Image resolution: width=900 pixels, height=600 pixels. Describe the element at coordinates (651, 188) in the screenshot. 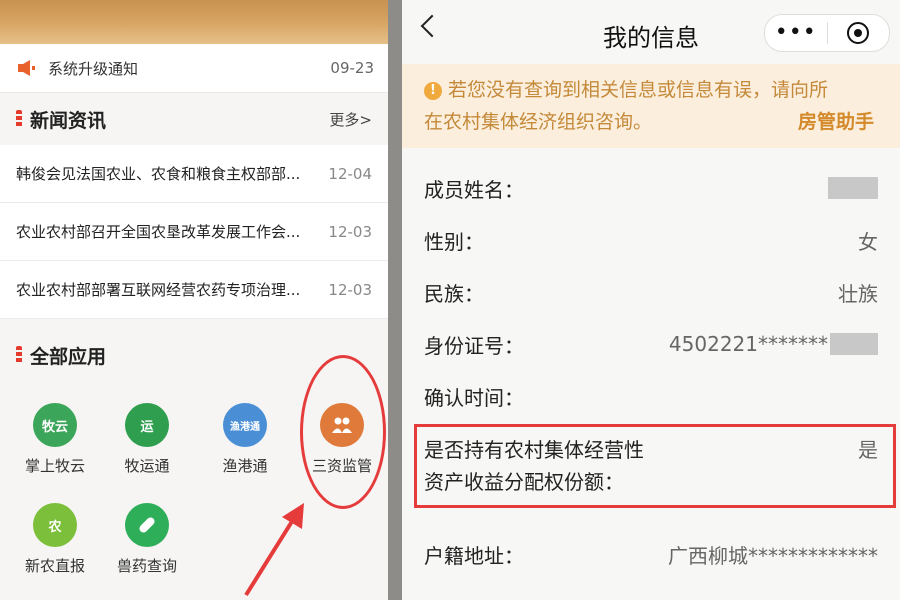

I see `row-member-name: 成员姓名：` at that location.